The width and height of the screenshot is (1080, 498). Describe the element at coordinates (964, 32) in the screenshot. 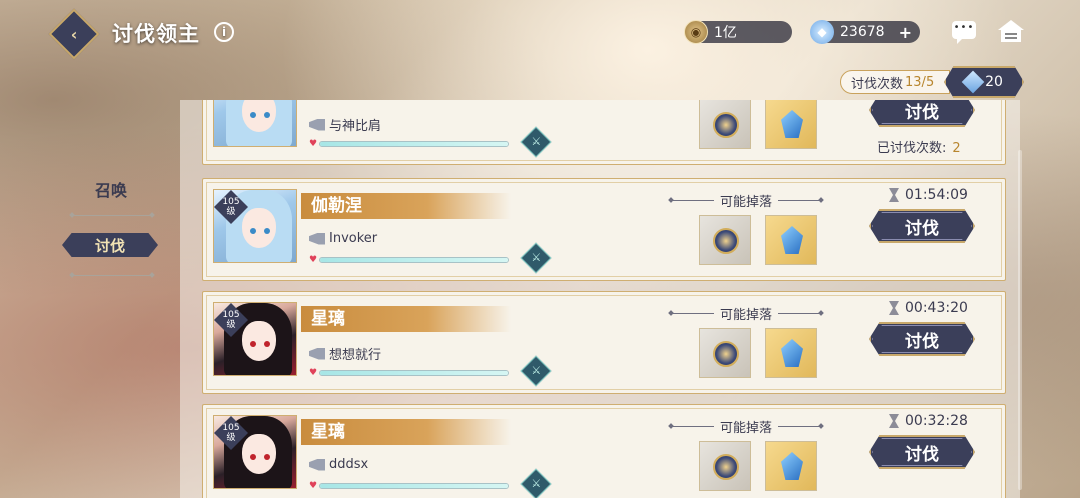

I see `chat-icon: •••` at that location.